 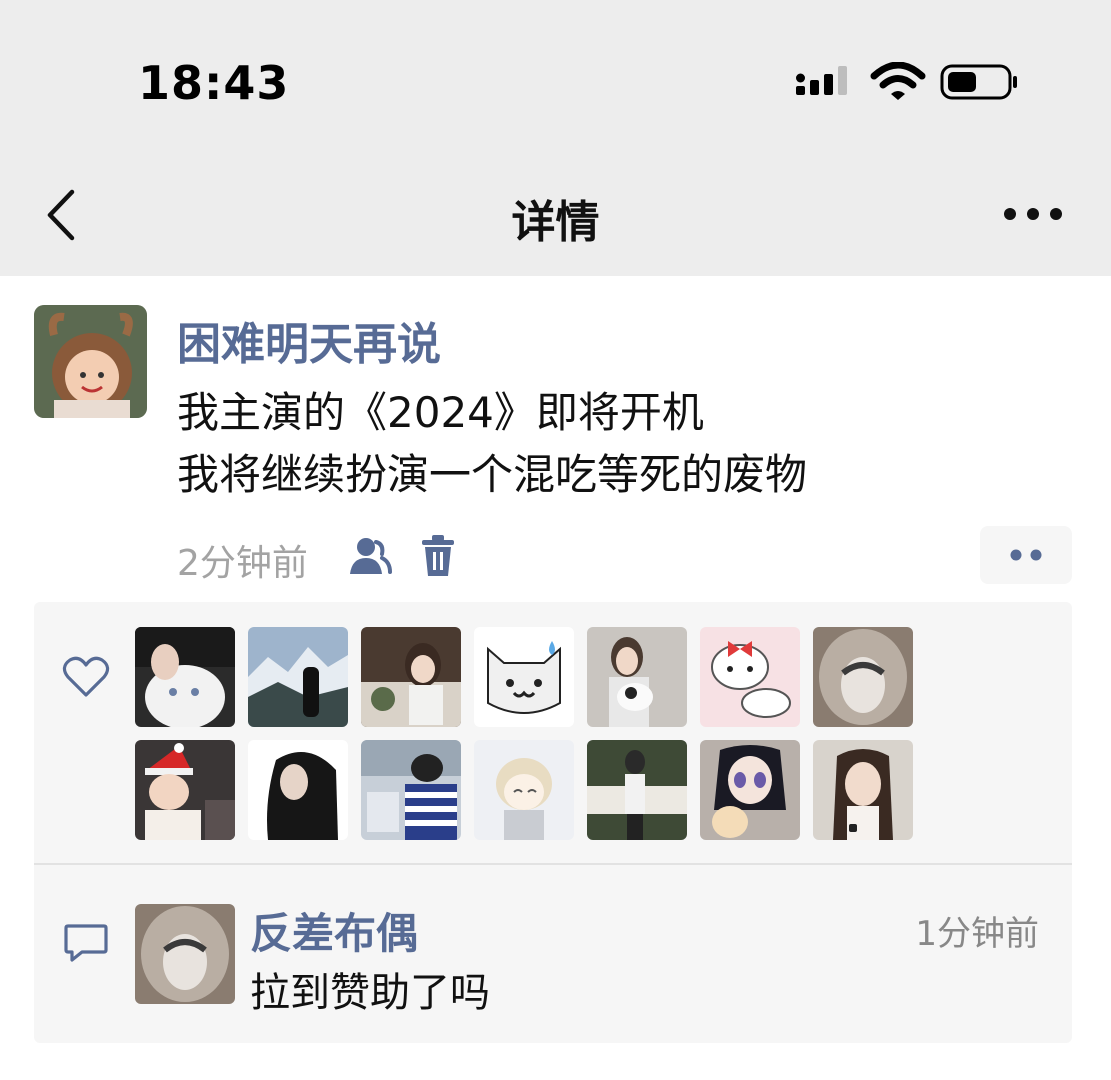 I want to click on post-line: 我主演的《2024》即将开机, so click(x=440, y=412).